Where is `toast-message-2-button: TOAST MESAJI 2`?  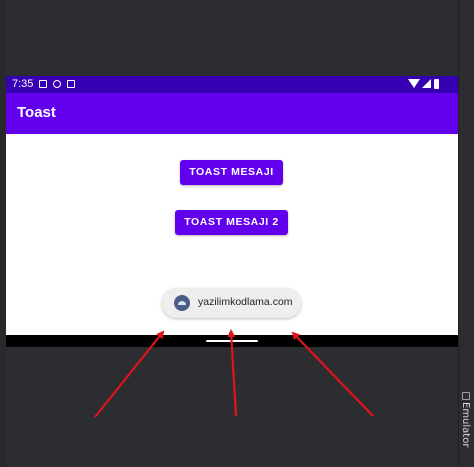
toast-message-2-button: TOAST MESAJI 2 is located at coordinates (231, 222).